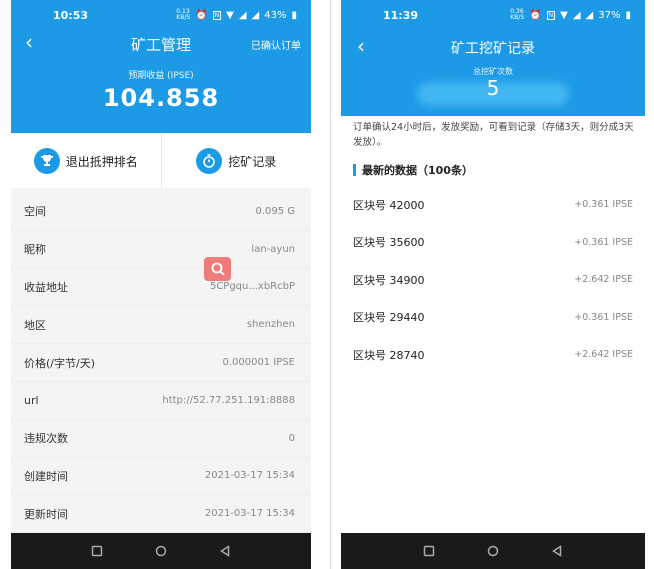 The width and height of the screenshot is (654, 569). What do you see at coordinates (252, 161) in the screenshot?
I see `mining-records-label: 挖矿记录` at bounding box center [252, 161].